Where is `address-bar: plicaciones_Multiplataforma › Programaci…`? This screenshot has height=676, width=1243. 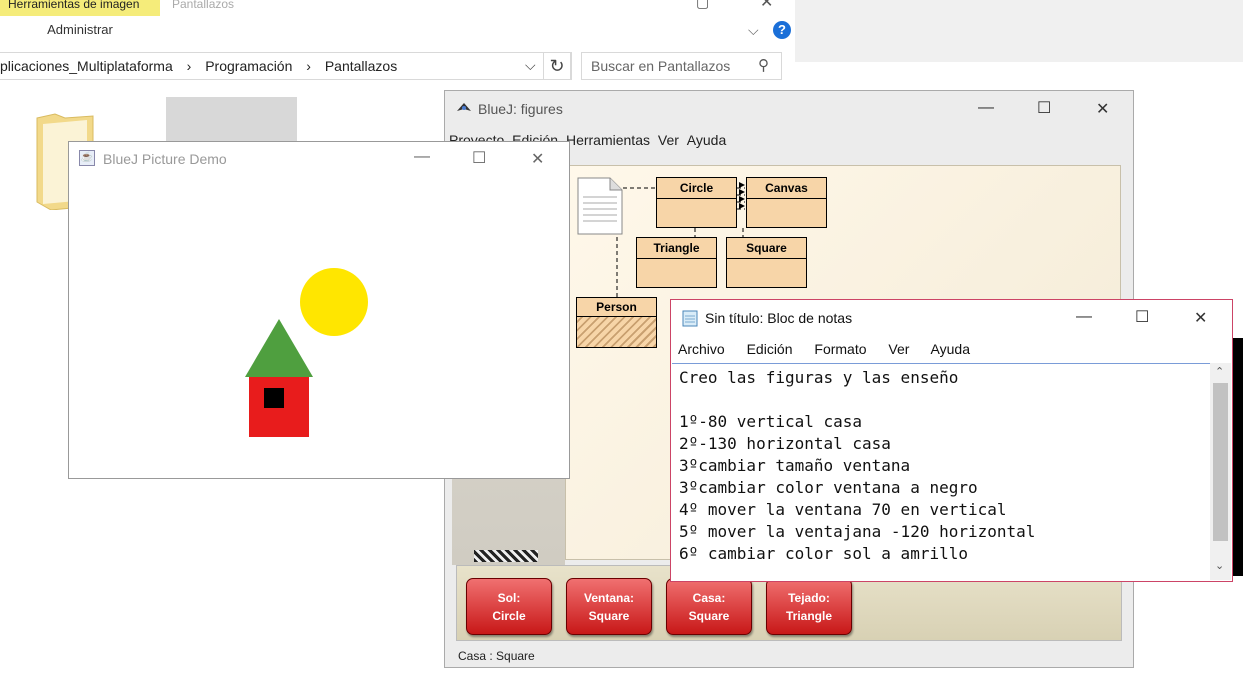
address-bar: plicaciones_Multiplataforma › Programaci… is located at coordinates (286, 66).